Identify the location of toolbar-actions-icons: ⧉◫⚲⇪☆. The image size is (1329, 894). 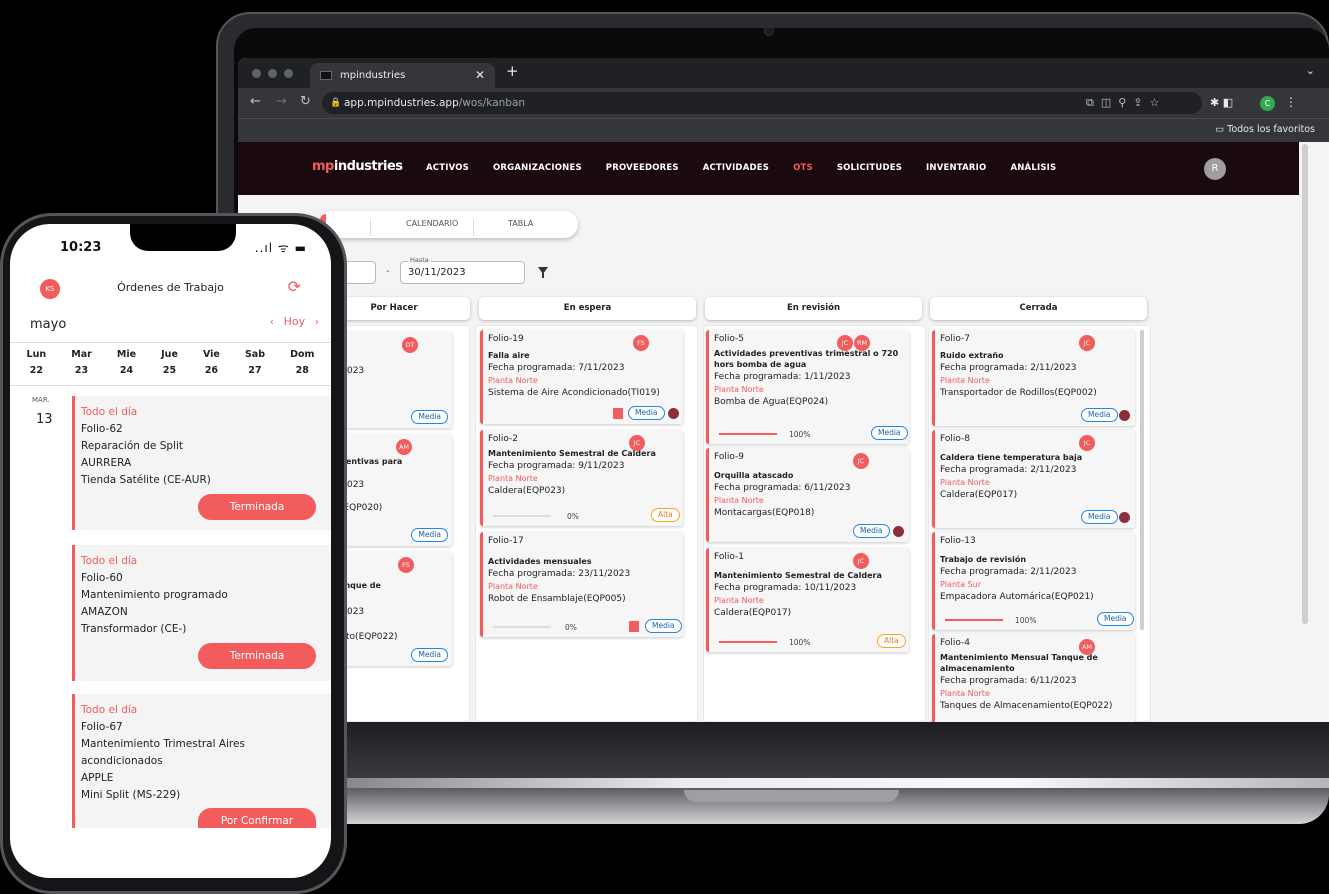
(1126, 103).